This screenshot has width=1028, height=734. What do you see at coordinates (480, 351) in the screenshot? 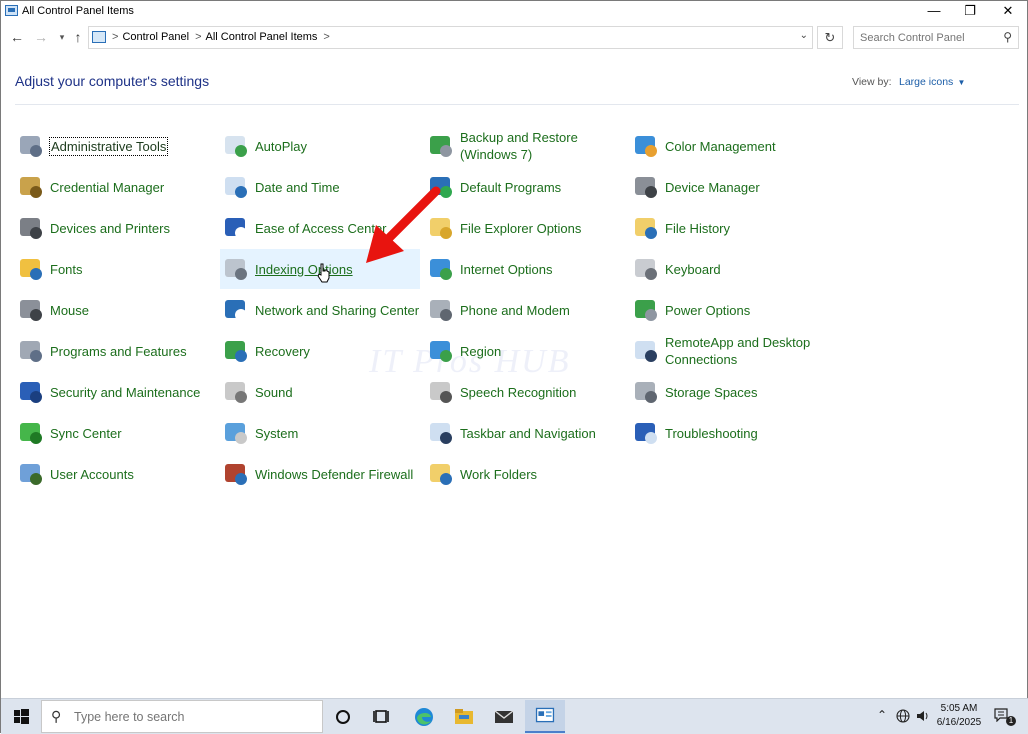
I see `cp-item-label-text: Region` at bounding box center [480, 351].